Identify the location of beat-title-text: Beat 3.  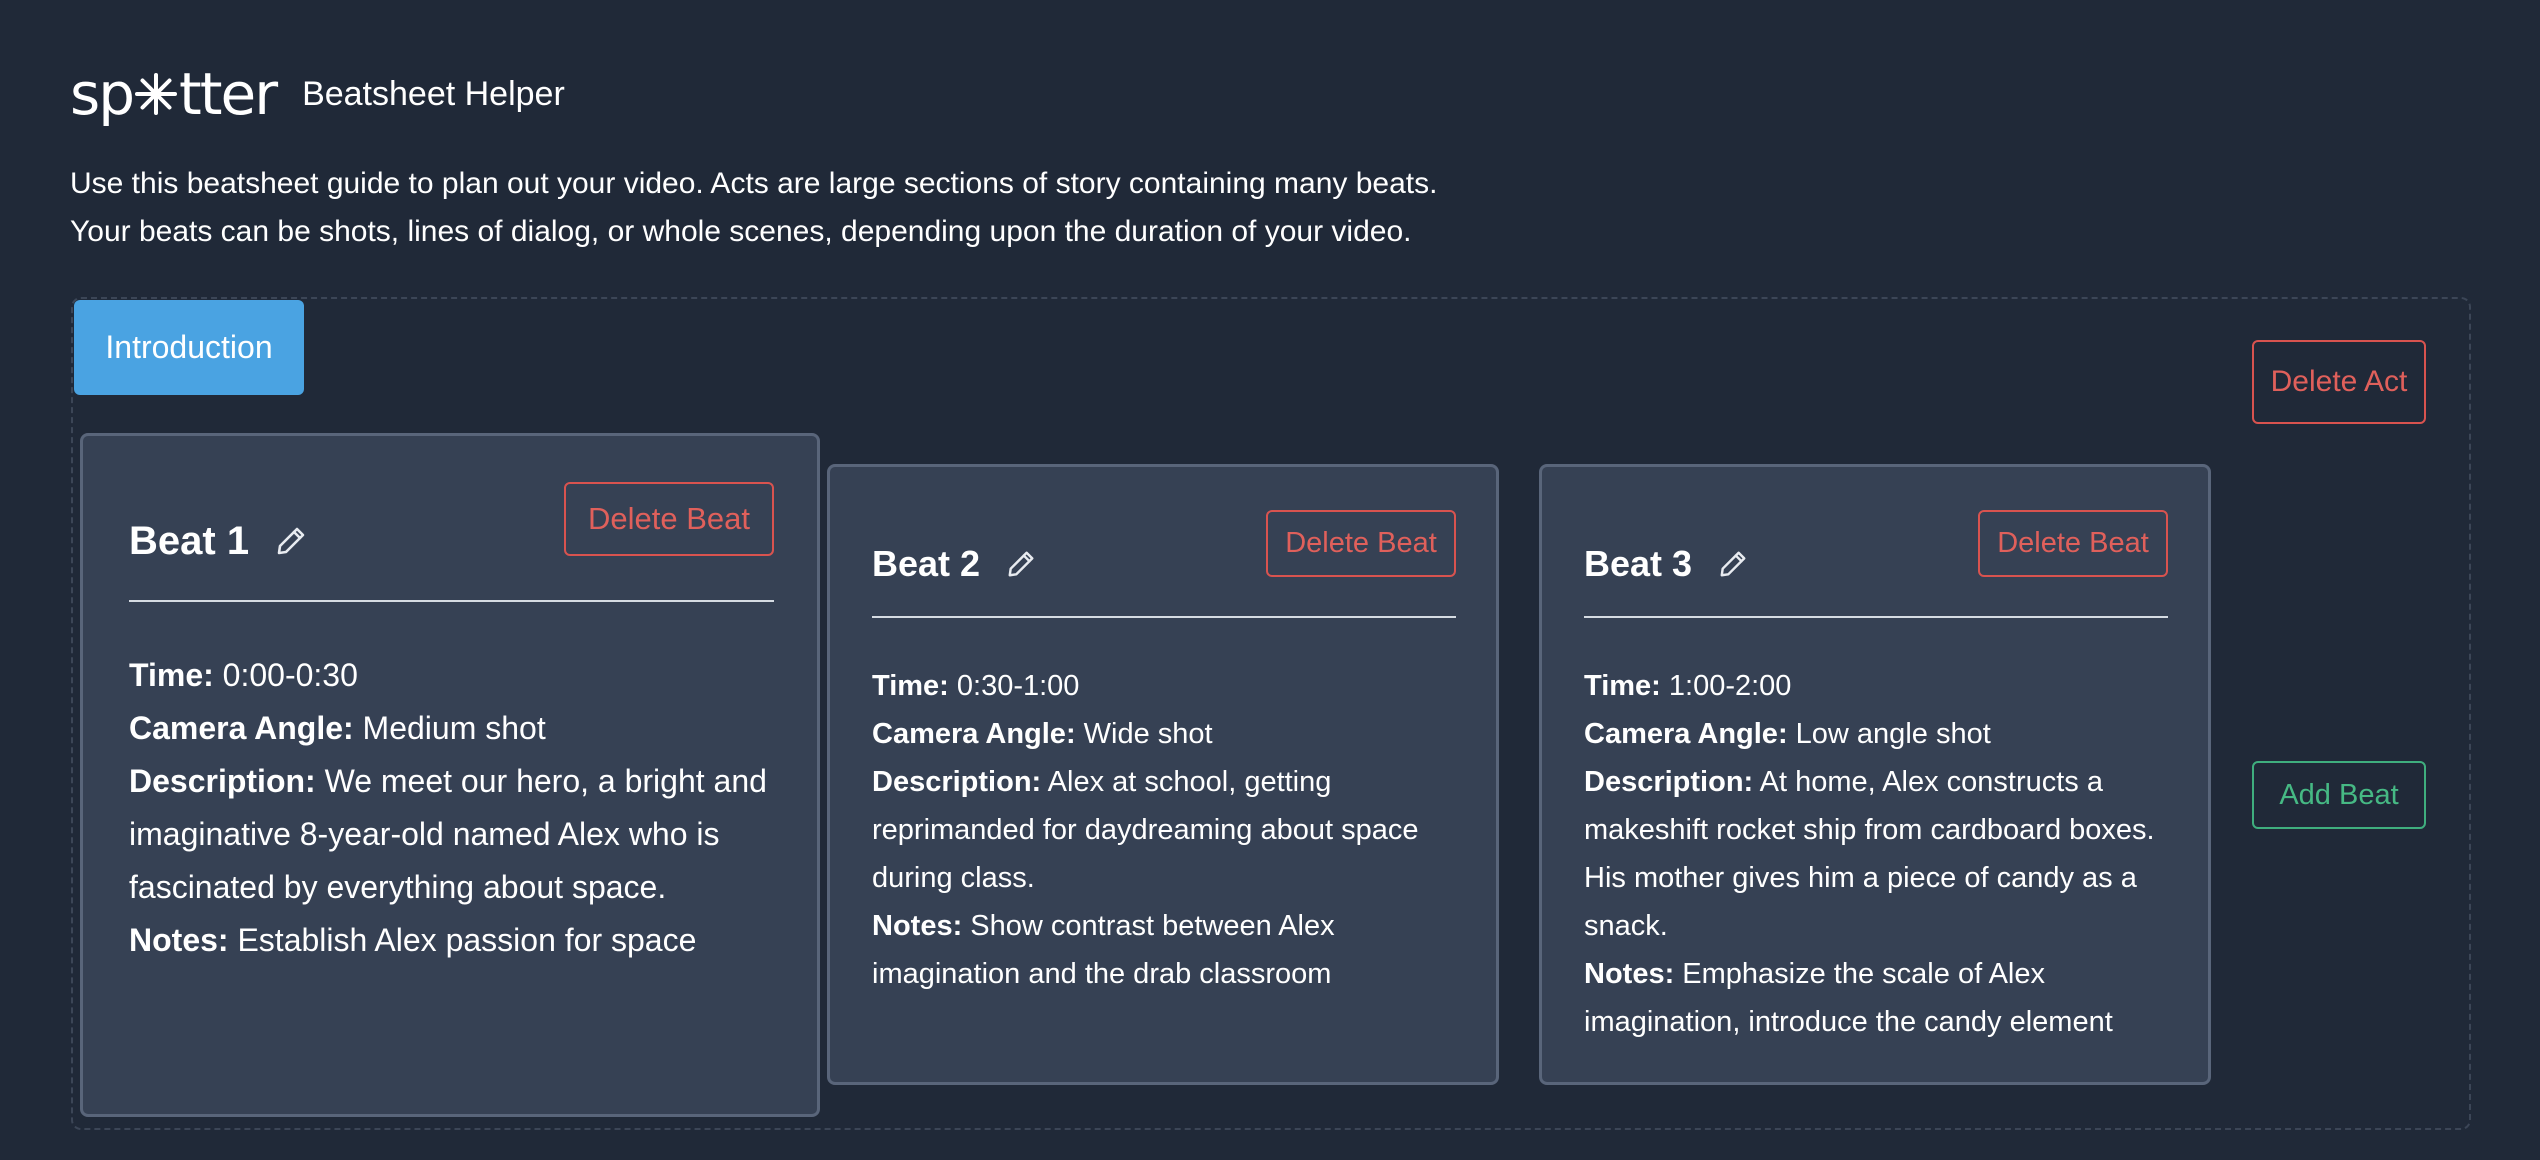
(1638, 563).